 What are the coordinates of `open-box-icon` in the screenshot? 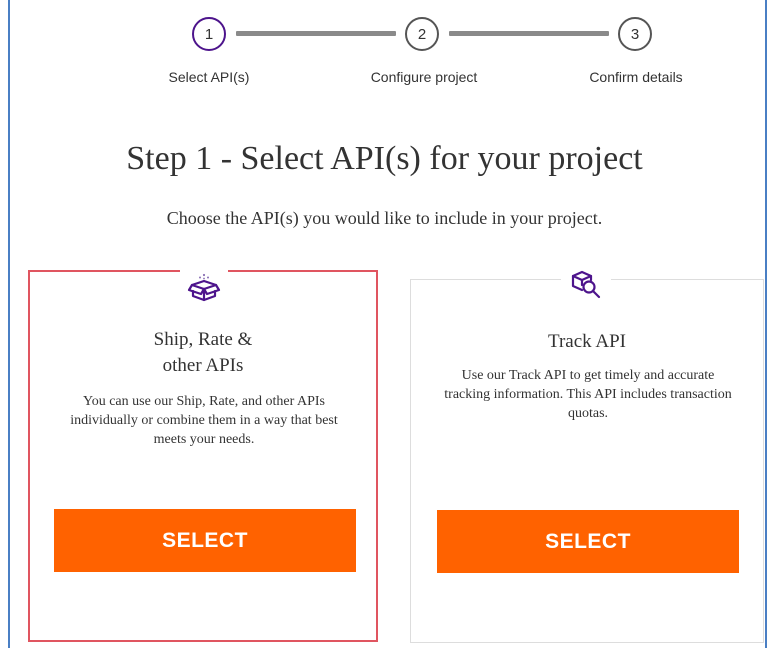 It's located at (204, 287).